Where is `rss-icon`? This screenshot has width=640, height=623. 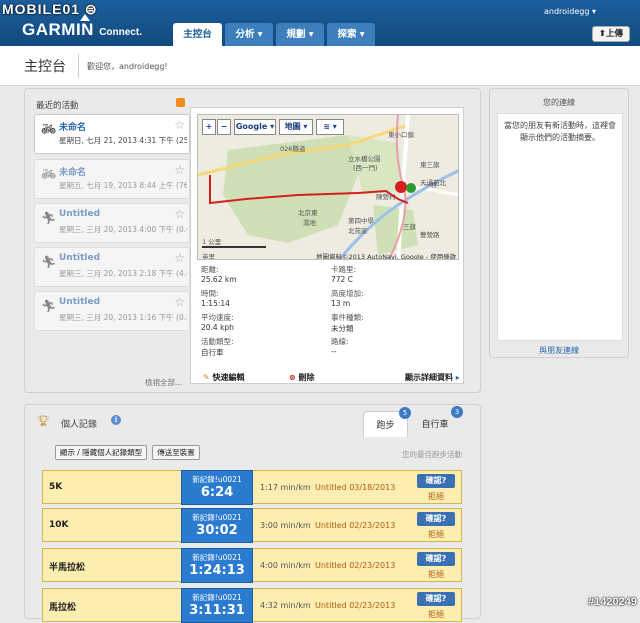
rss-icon is located at coordinates (180, 102).